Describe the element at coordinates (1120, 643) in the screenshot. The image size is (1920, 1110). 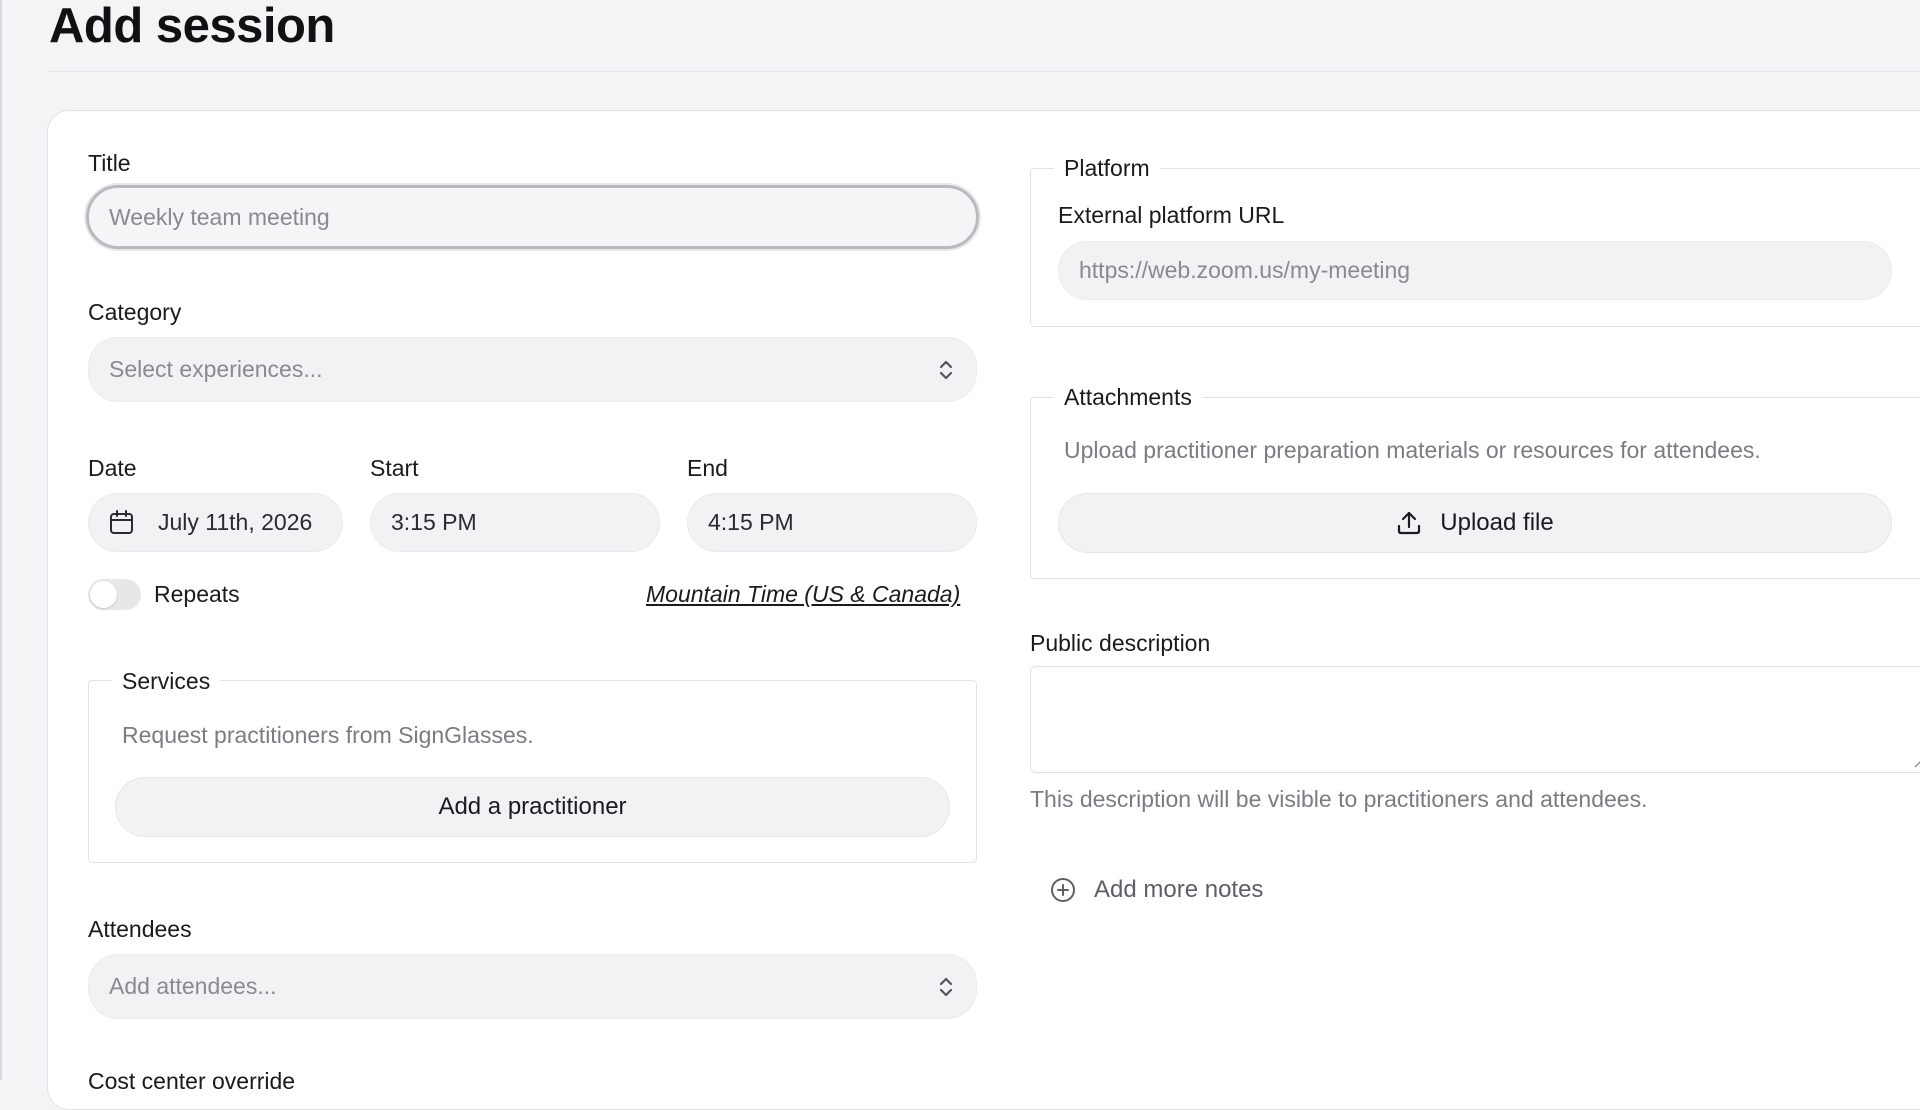
I see `public-description-label: Public description` at that location.